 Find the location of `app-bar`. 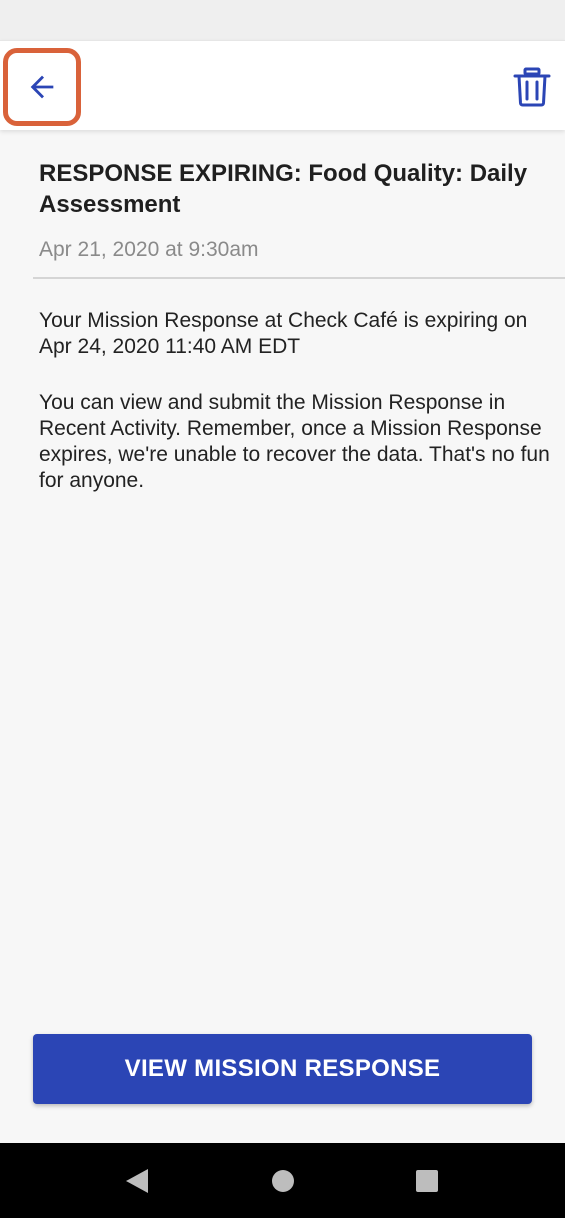

app-bar is located at coordinates (282, 85).